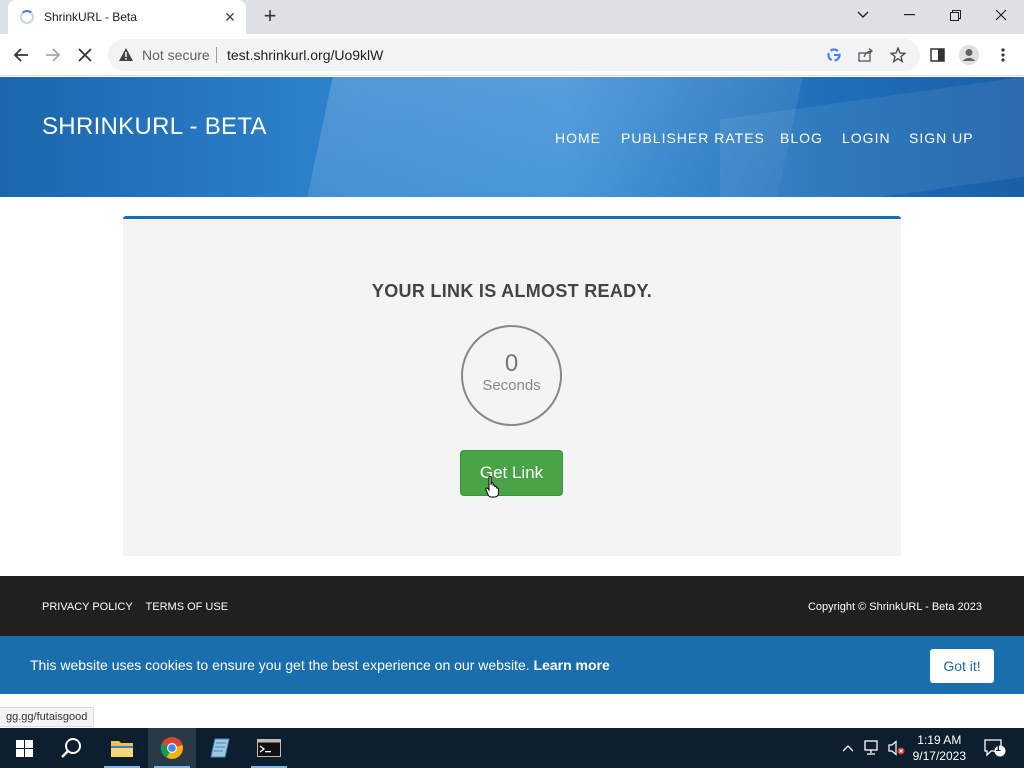 This screenshot has width=1024, height=768. Describe the element at coordinates (90, 17) in the screenshot. I see `tab-title: ShrinkURL - Beta` at that location.